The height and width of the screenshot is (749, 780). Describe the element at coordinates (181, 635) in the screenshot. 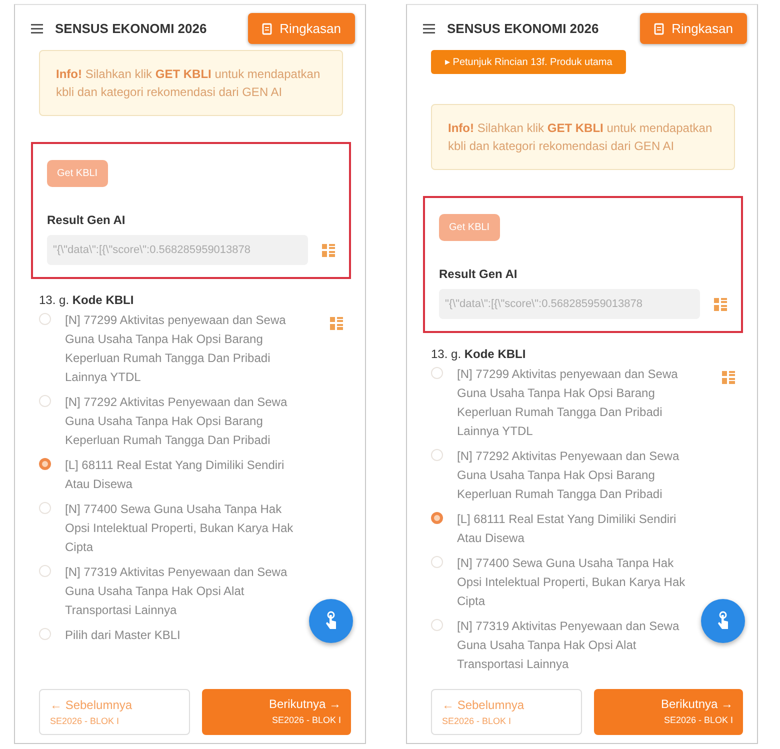

I see `option-label: Pilih dari Master KBLI` at that location.